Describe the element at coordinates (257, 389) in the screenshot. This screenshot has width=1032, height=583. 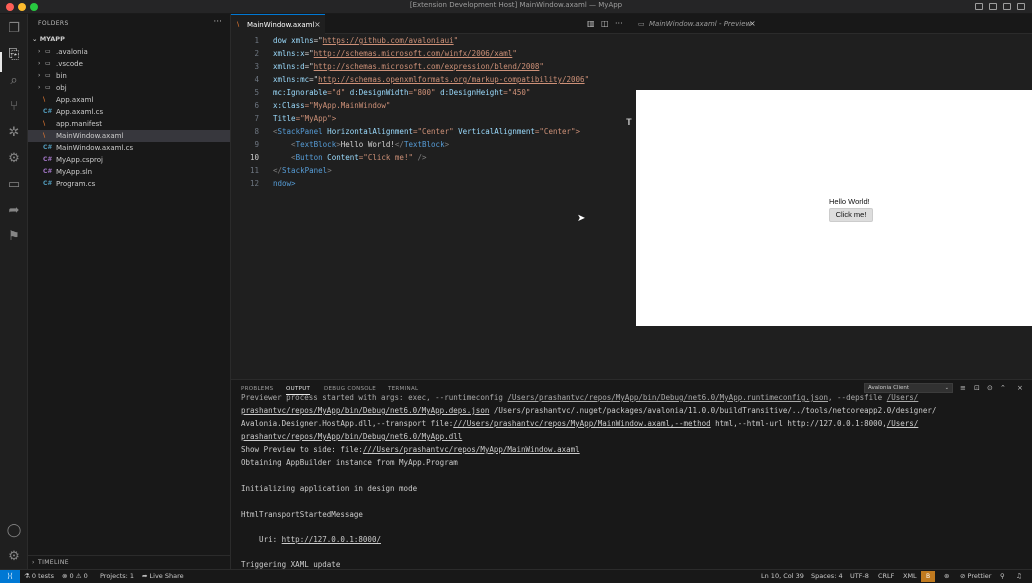
I see `tab-problems: PROBLEMS` at that location.